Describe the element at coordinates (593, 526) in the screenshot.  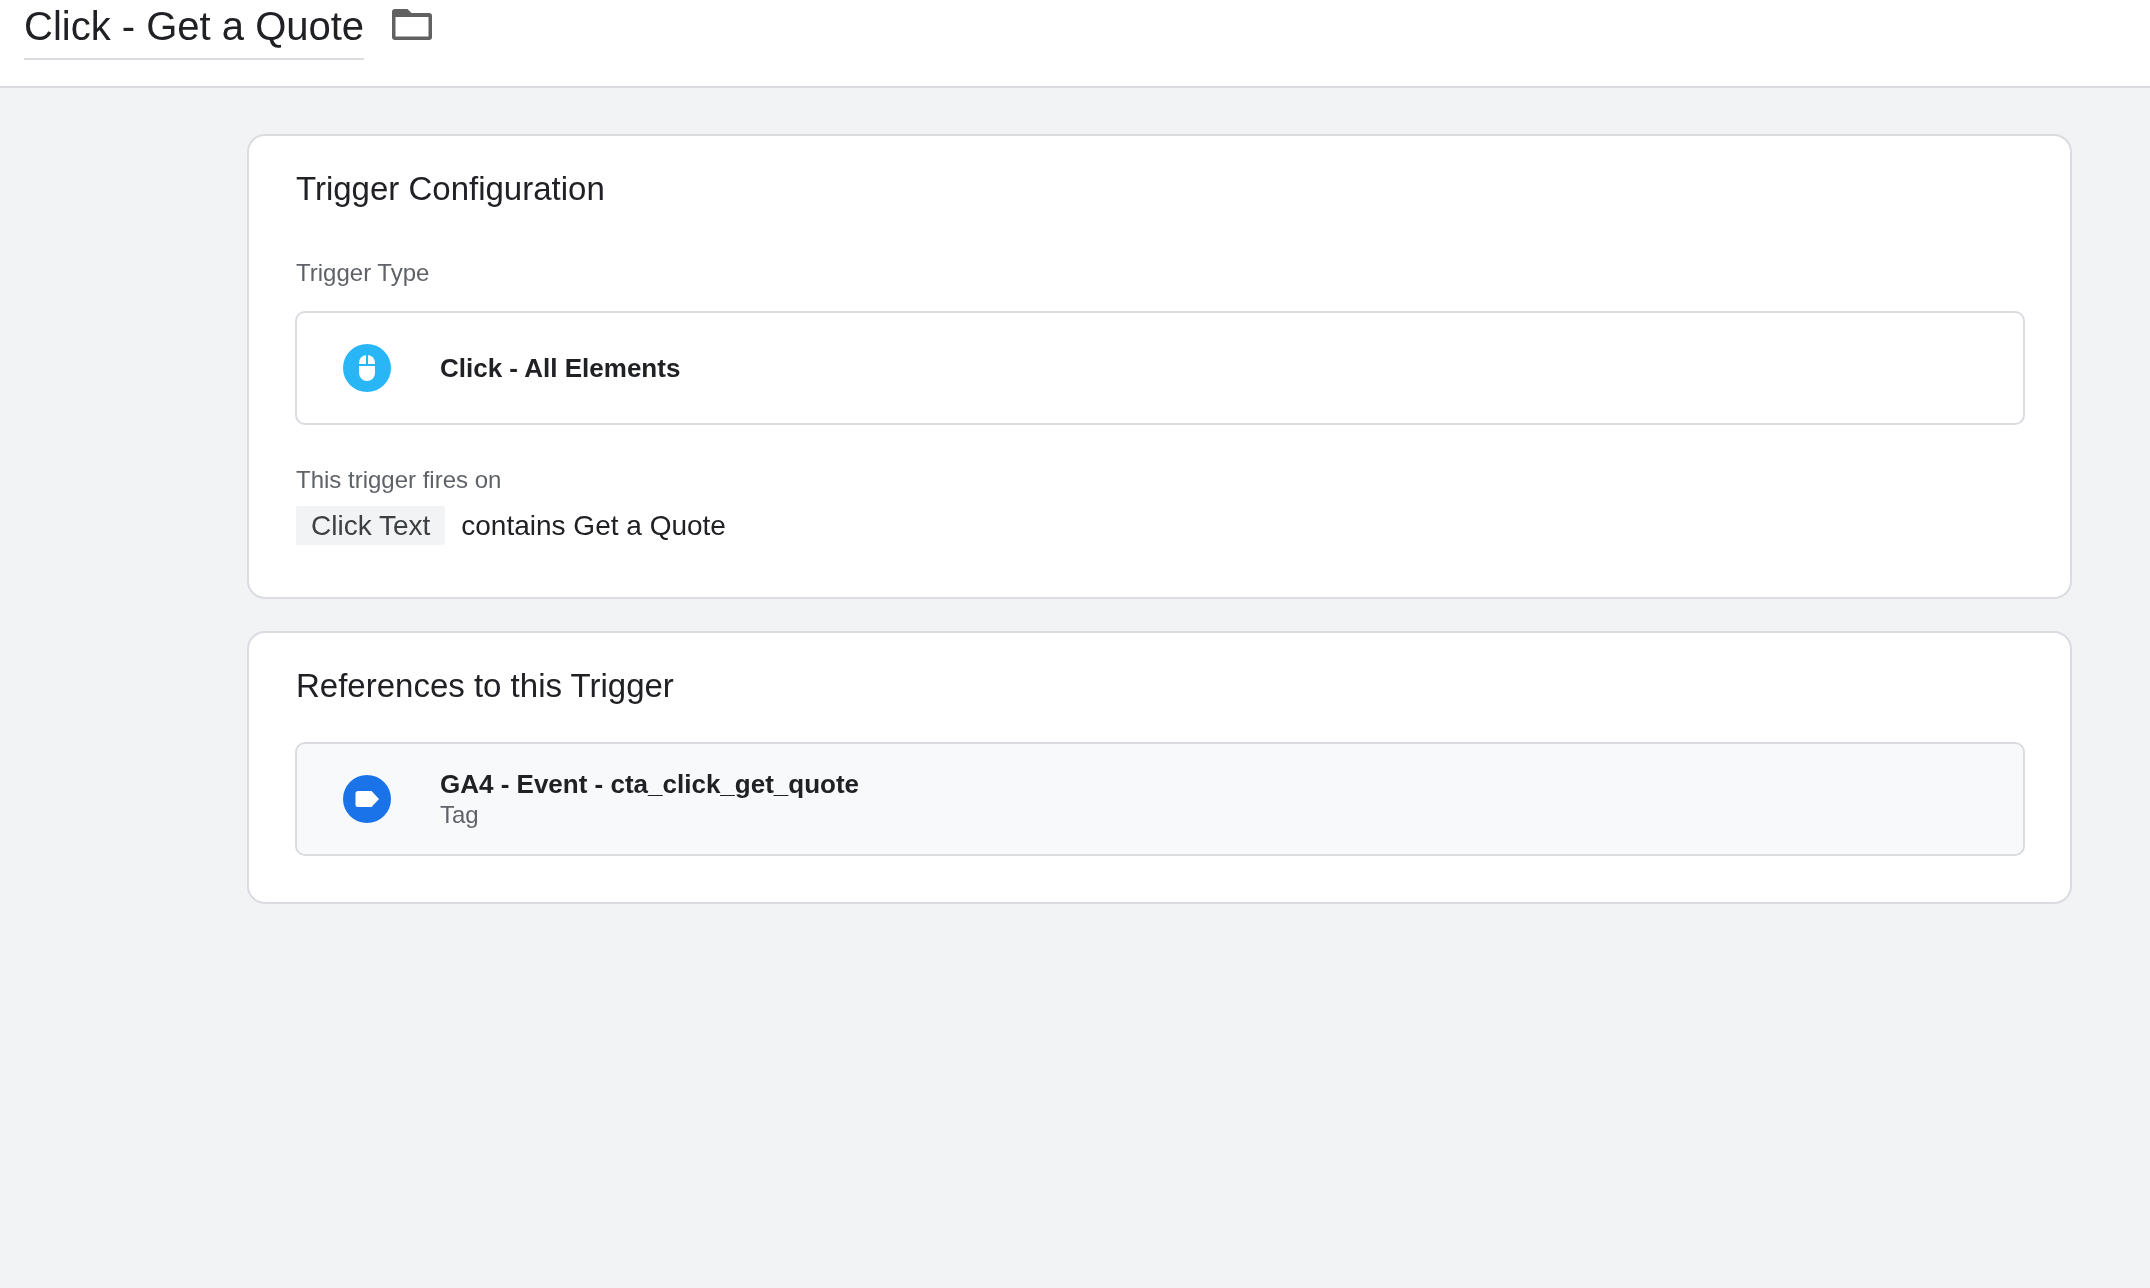
I see `condition-text: contains Get a Quote` at that location.